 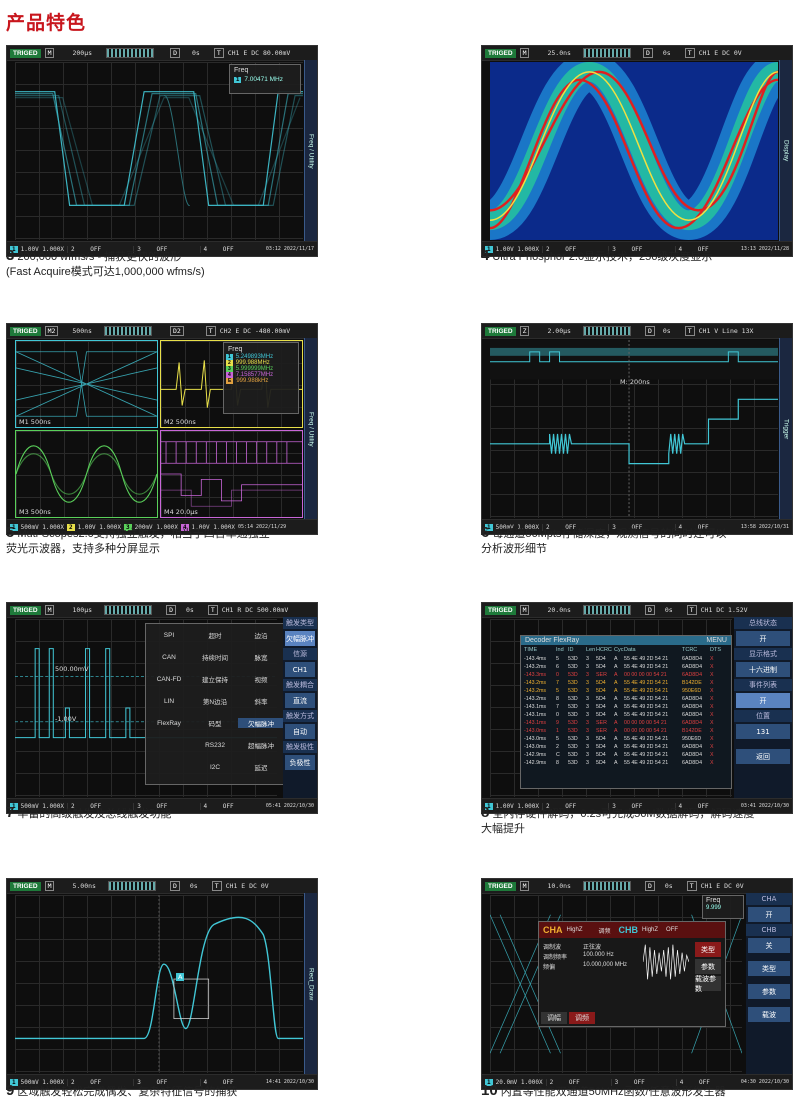 I want to click on side-button: 十六进制, so click(x=763, y=669).